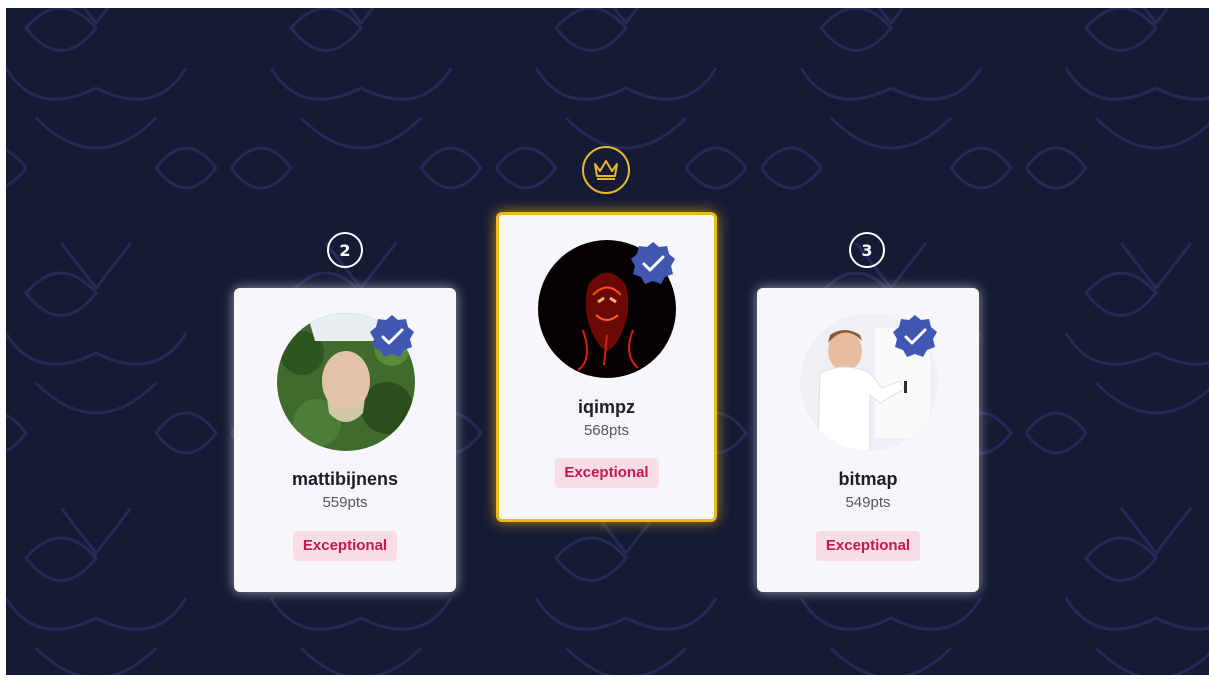 The image size is (1209, 682). Describe the element at coordinates (868, 440) in the screenshot. I see `third-place-card: bitmap 549pts Exceptional` at that location.